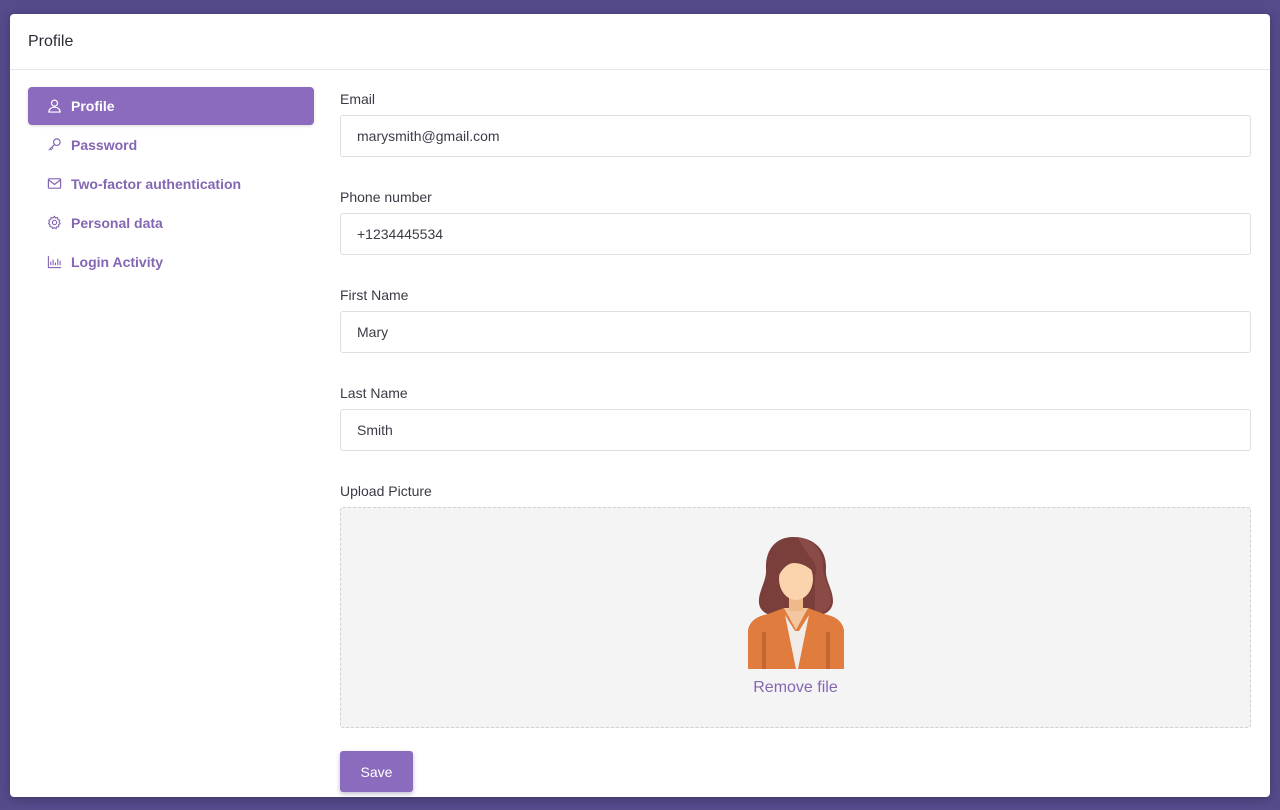 Image resolution: width=1280 pixels, height=810 pixels. I want to click on first-name-input, so click(795, 332).